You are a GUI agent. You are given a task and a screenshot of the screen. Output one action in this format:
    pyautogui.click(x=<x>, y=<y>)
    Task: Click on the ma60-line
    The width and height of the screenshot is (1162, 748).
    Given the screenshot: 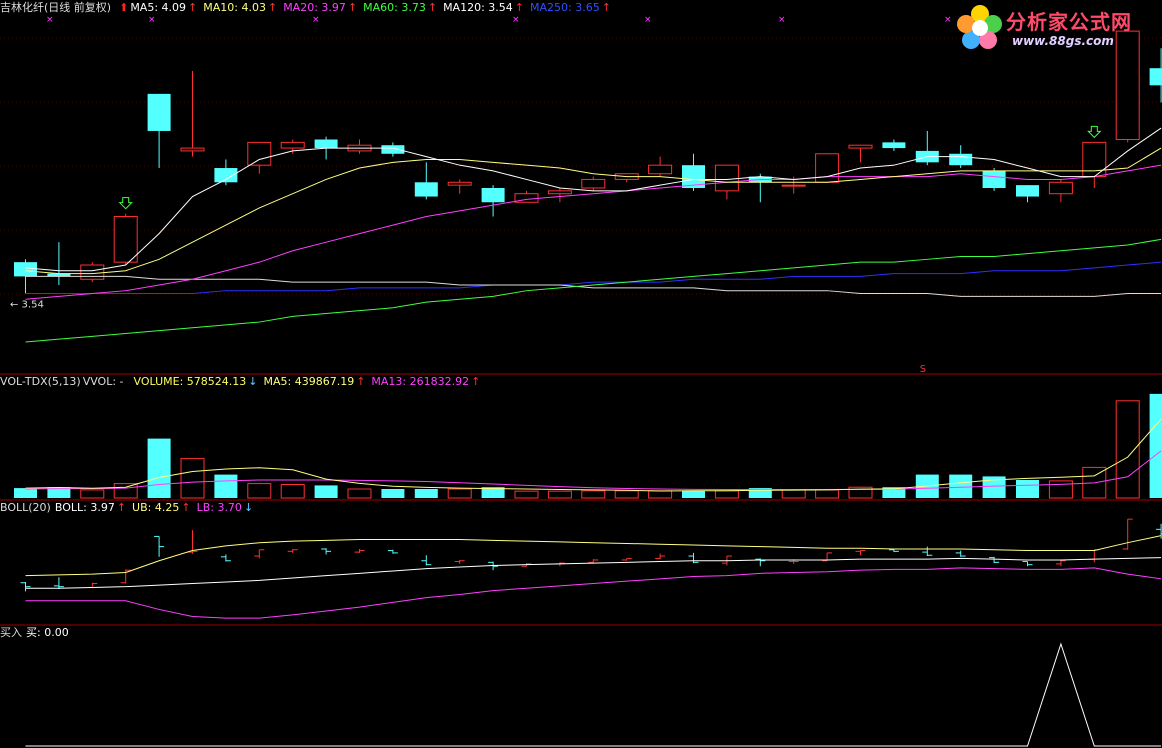 What is the action you would take?
    pyautogui.click(x=593, y=290)
    